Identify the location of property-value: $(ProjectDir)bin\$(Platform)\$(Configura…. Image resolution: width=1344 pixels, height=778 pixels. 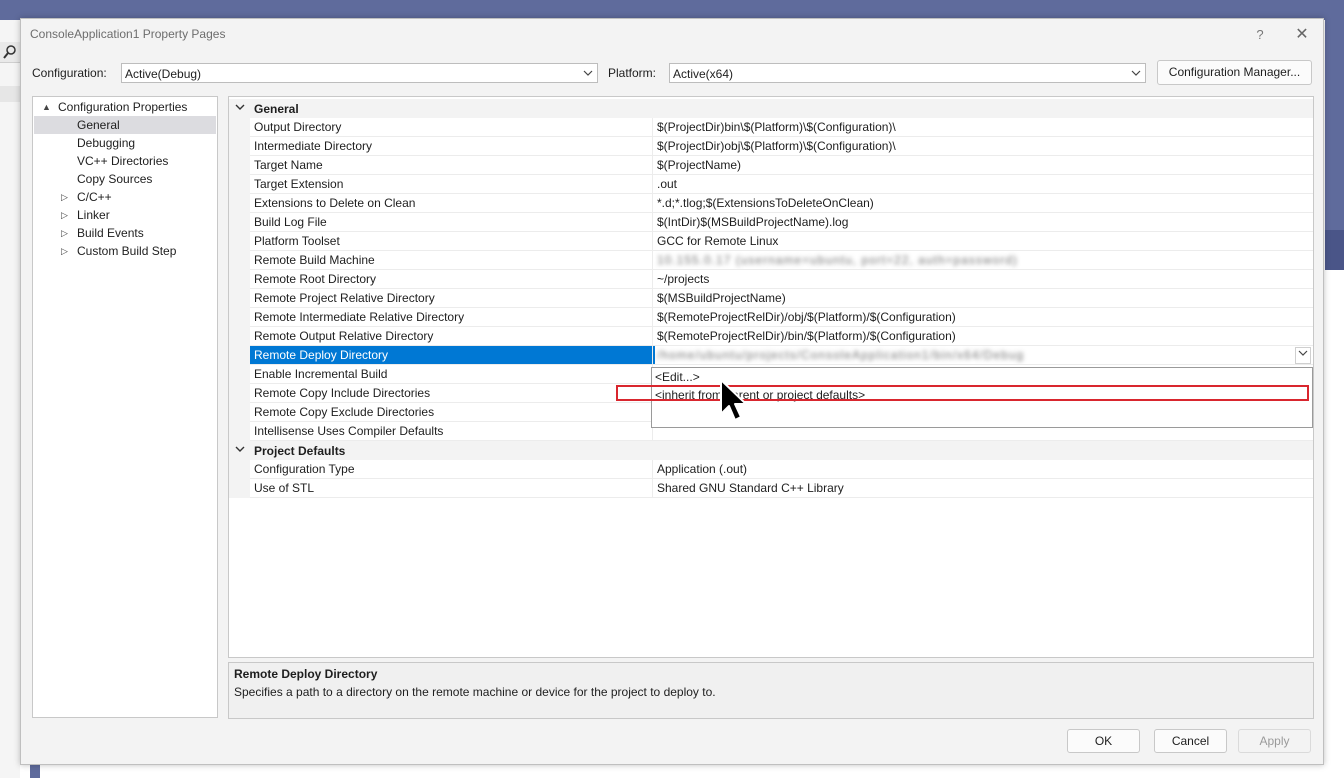
(982, 127).